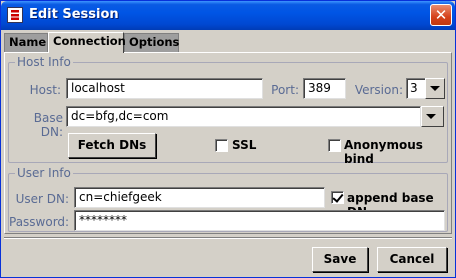  I want to click on version-label: Version:, so click(378, 90).